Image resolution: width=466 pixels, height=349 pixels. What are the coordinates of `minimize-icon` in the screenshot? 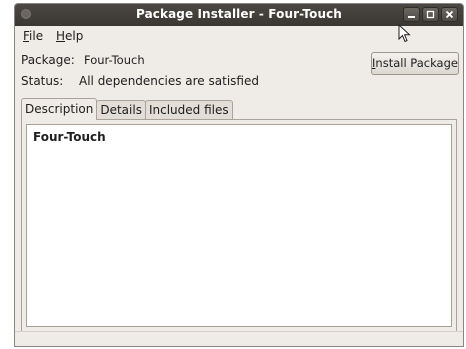 It's located at (411, 17).